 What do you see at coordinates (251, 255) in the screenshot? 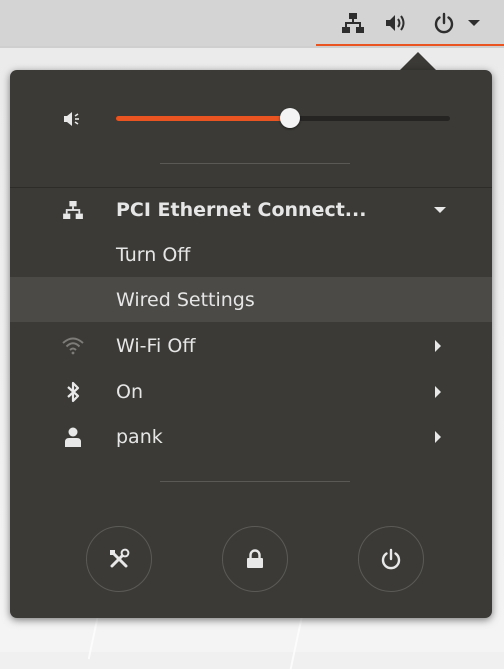
I see `menu-item-turn-off: Turn Off` at bounding box center [251, 255].